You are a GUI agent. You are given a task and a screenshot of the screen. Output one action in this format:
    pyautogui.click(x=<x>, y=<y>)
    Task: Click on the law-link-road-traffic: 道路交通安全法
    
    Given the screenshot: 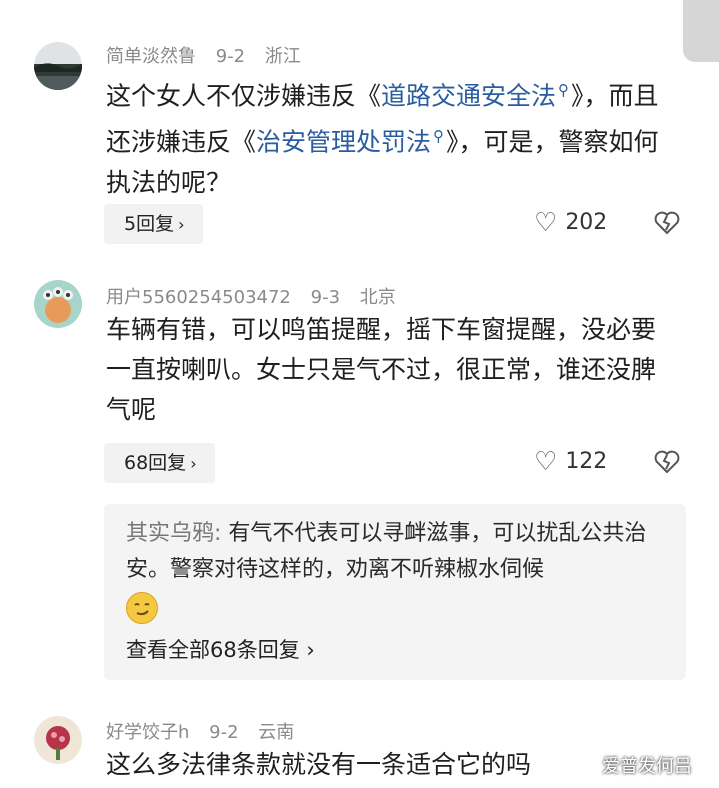 What is the action you would take?
    pyautogui.click(x=468, y=95)
    